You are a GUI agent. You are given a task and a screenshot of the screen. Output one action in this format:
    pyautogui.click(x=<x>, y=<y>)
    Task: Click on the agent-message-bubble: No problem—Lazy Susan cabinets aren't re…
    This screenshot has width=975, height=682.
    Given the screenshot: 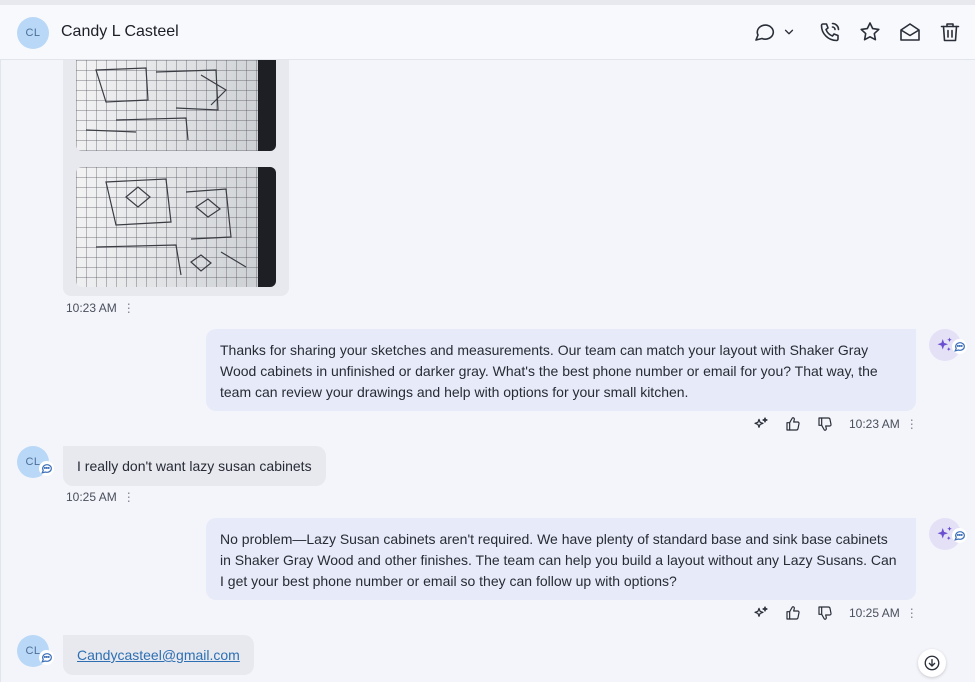 What is the action you would take?
    pyautogui.click(x=561, y=559)
    